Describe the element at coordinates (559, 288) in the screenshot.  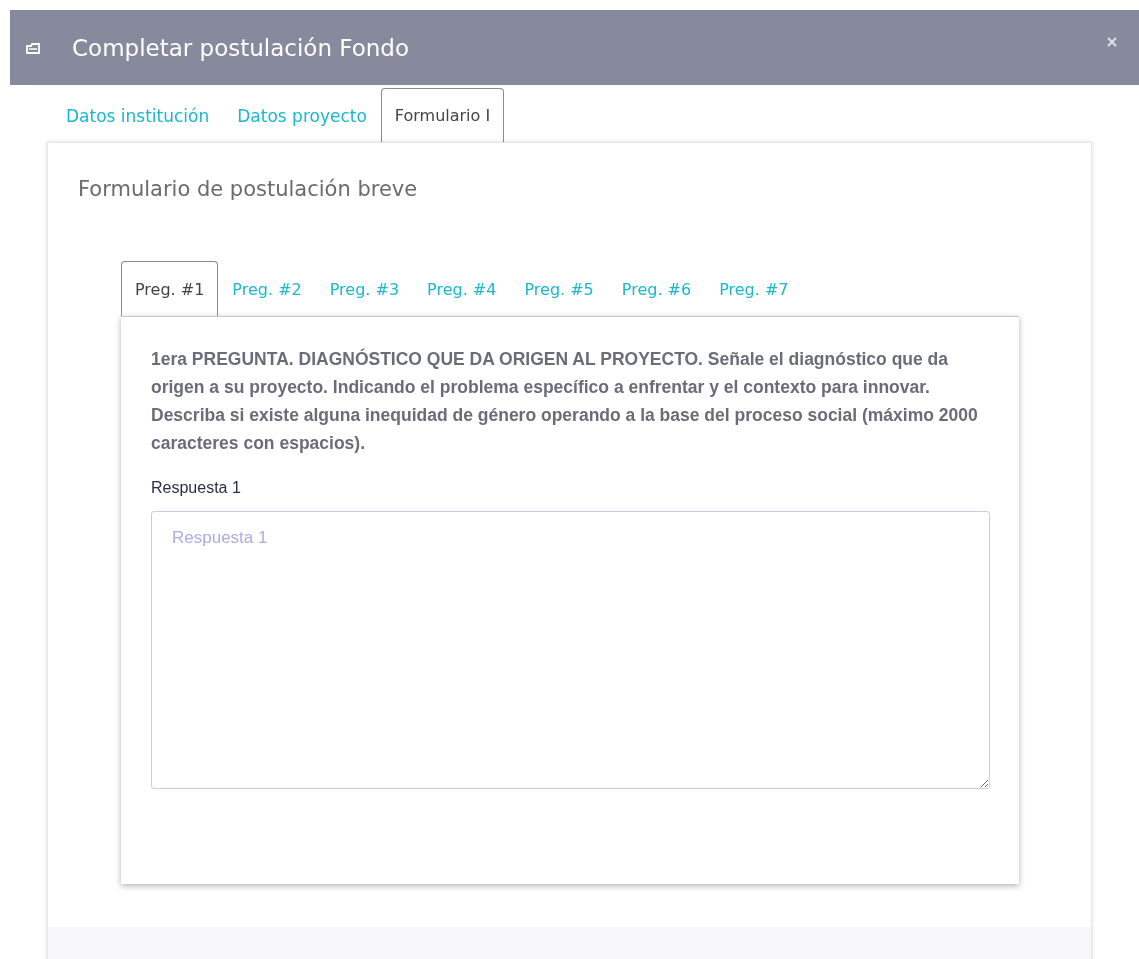
I see `question-tab: Preg. #5` at that location.